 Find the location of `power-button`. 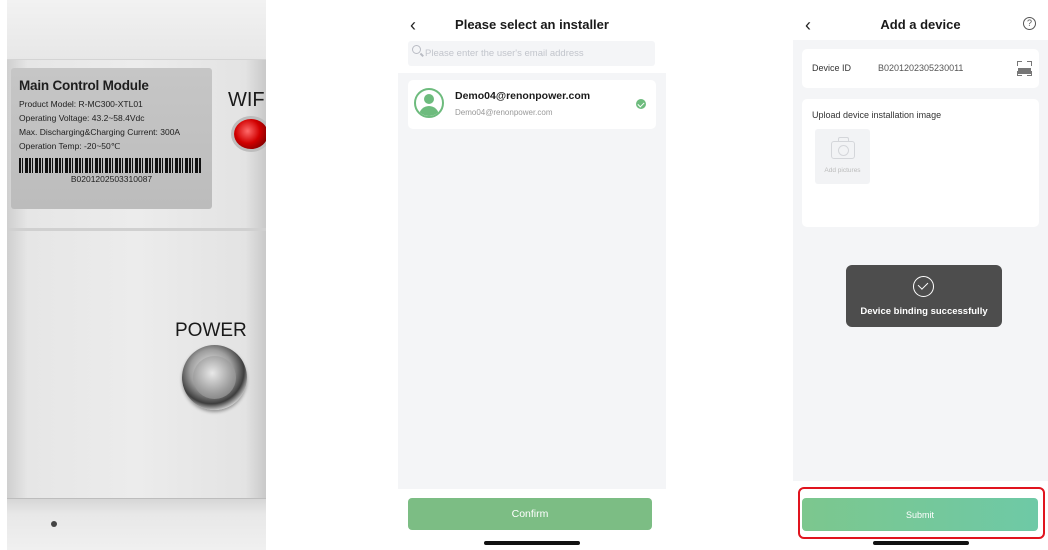

power-button is located at coordinates (214, 377).